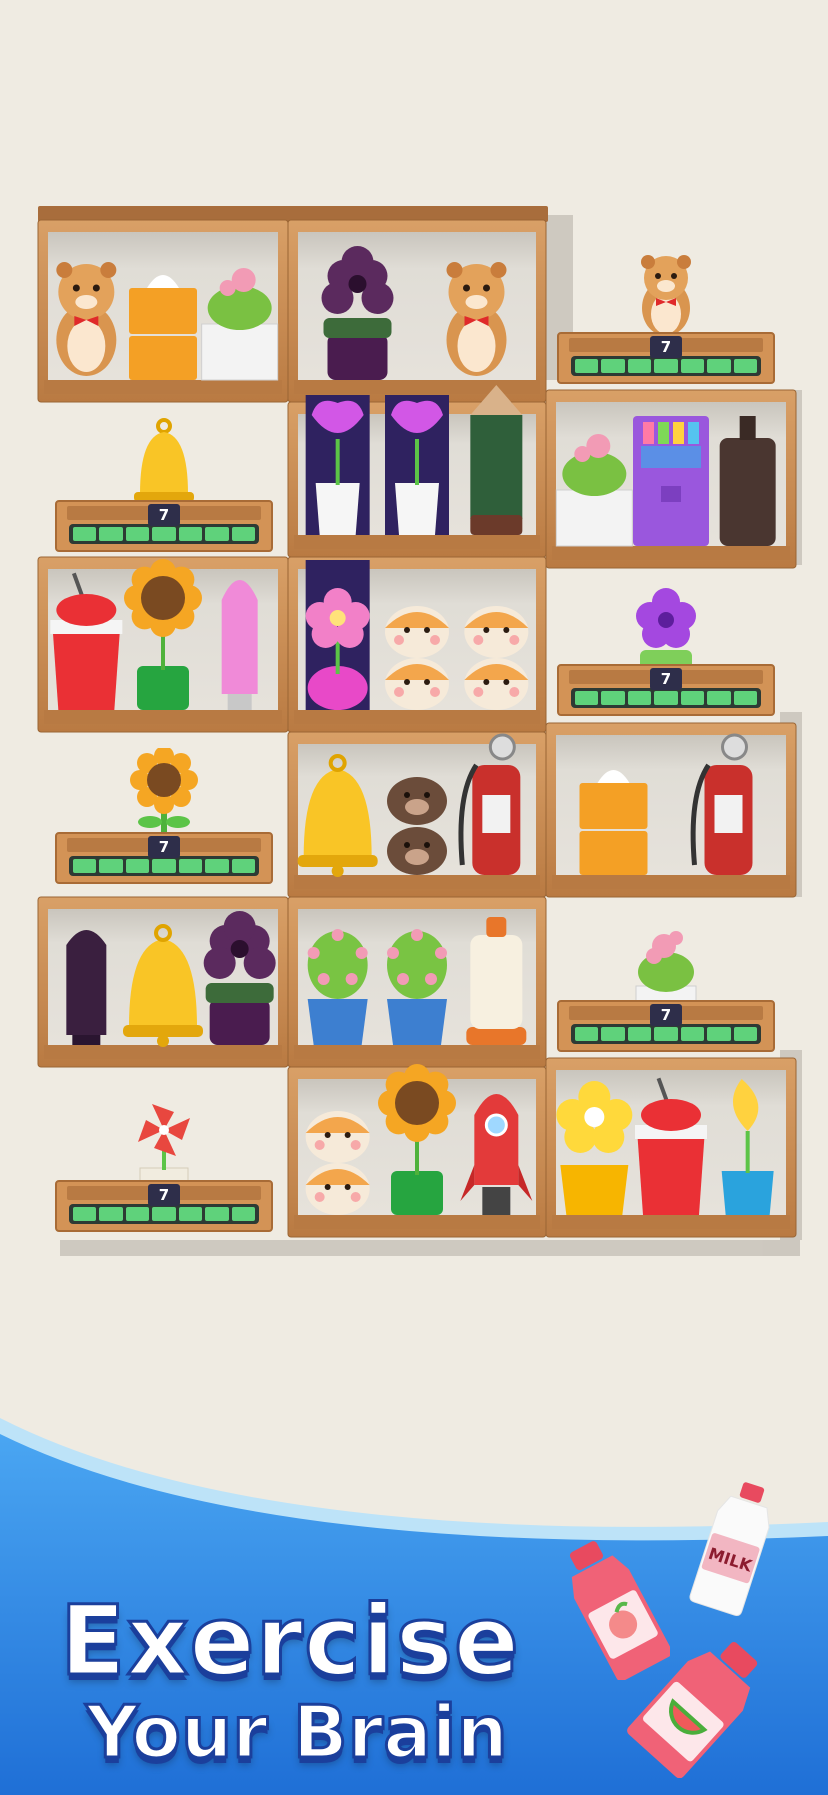 The image size is (828, 1795). Describe the element at coordinates (164, 793) in the screenshot. I see `sunflower-icon` at that location.